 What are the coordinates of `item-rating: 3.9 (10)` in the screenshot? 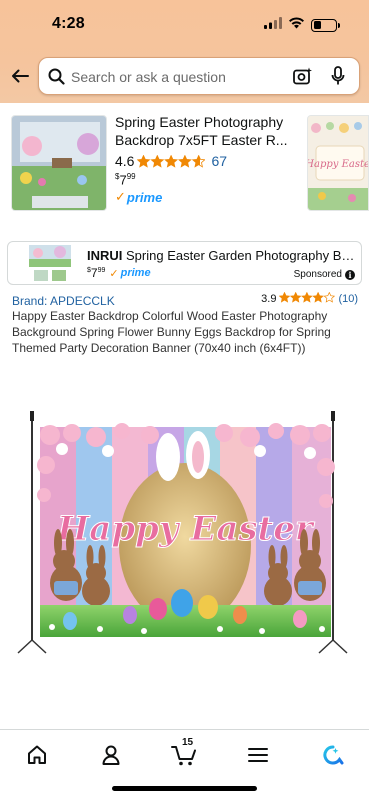 It's located at (309, 298).